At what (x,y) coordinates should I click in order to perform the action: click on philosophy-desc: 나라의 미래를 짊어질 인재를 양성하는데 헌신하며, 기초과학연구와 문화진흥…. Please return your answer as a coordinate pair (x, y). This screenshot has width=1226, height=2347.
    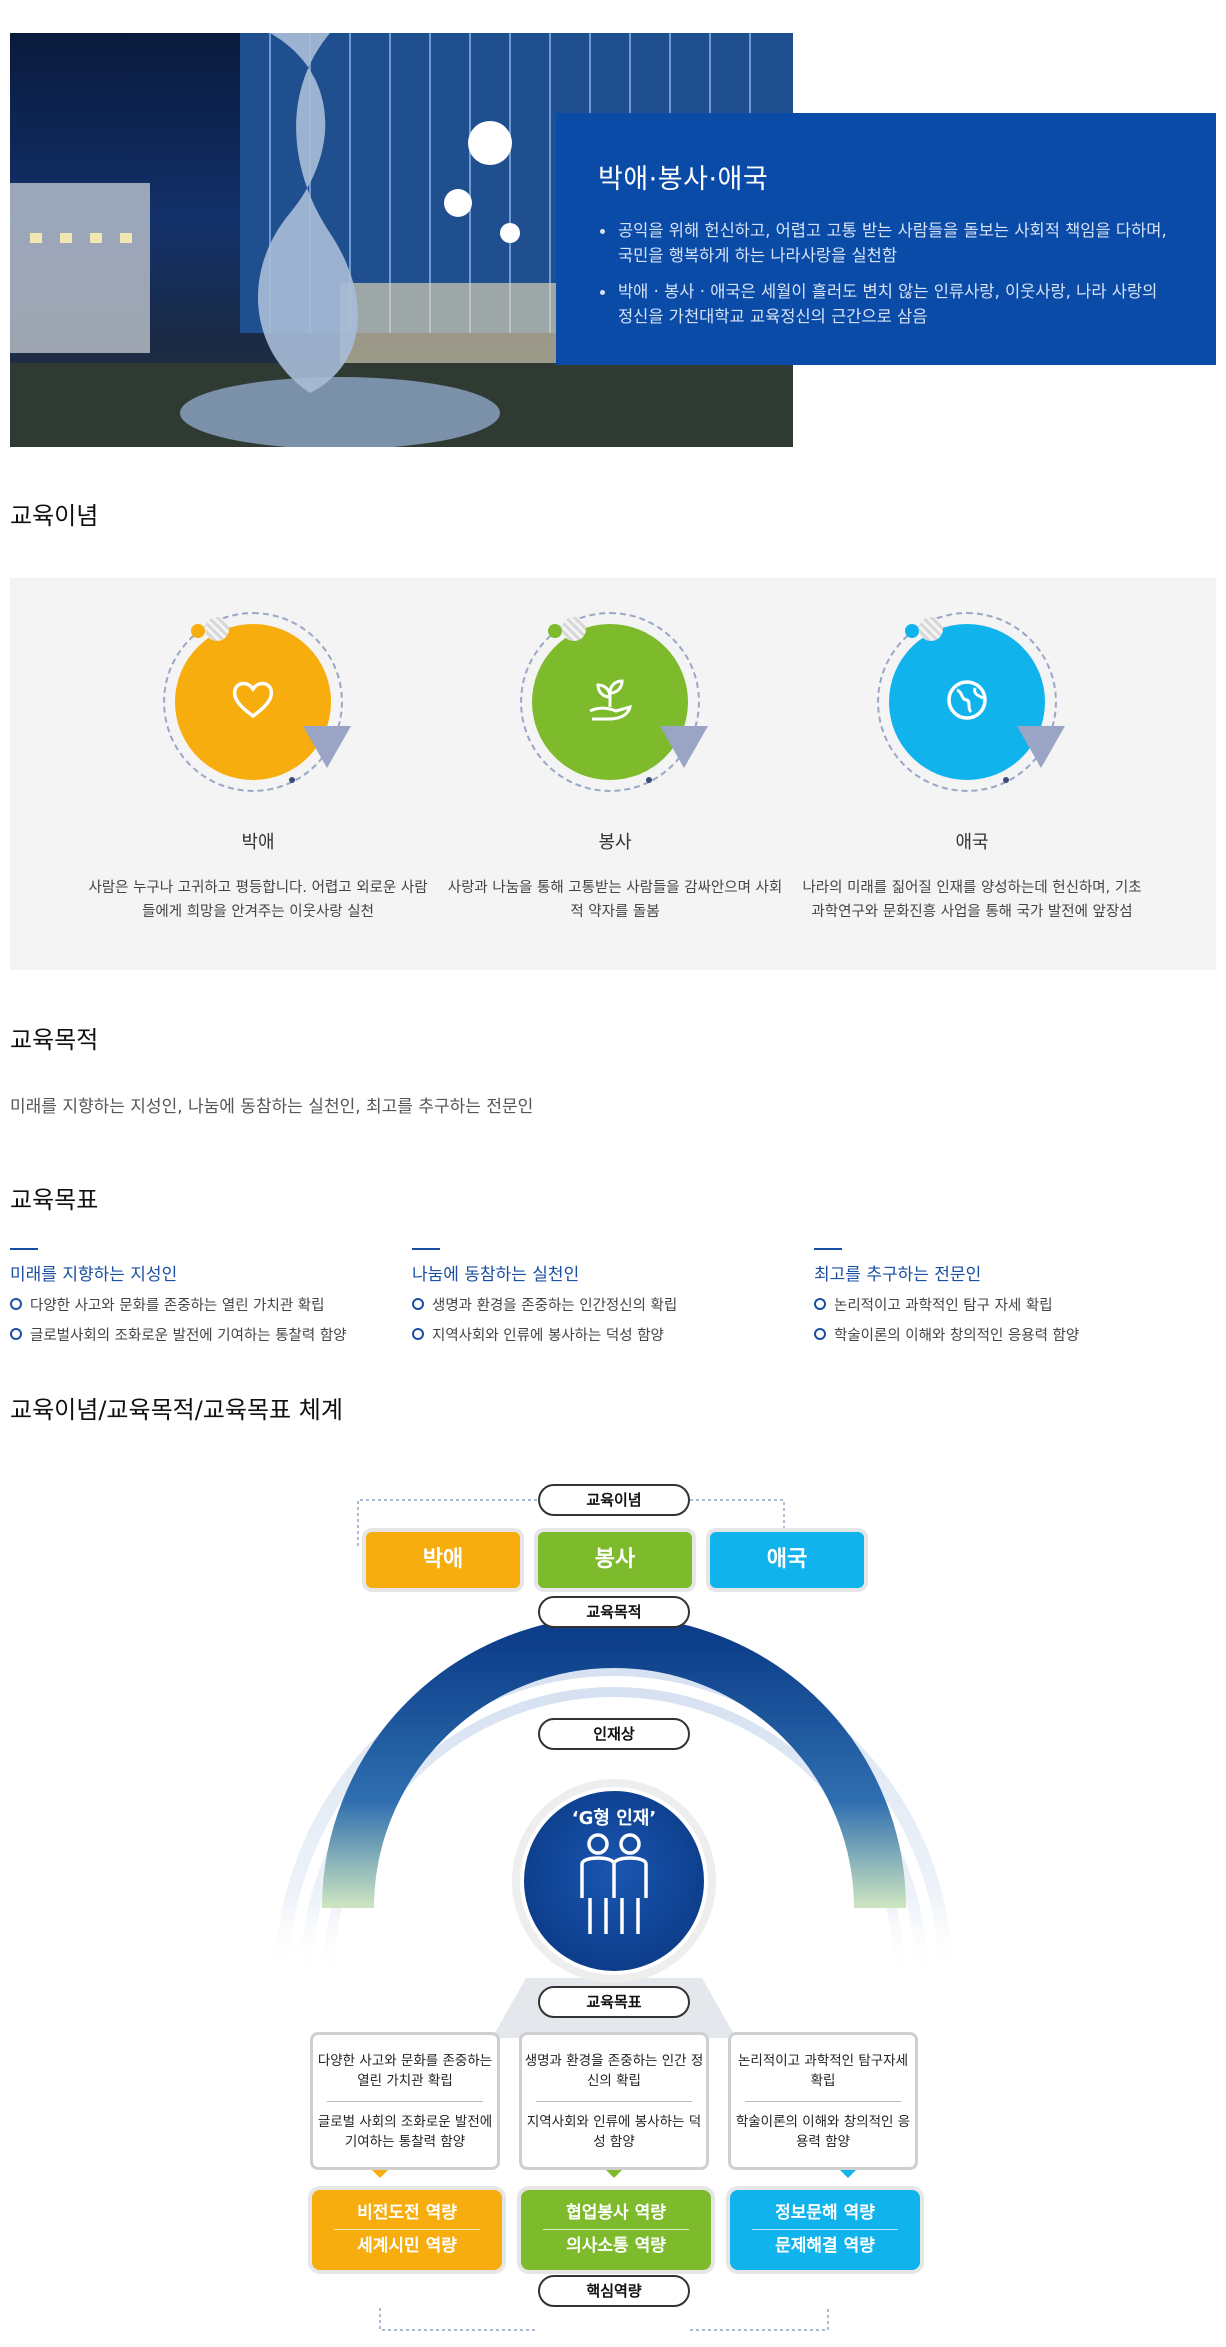
    Looking at the image, I should click on (972, 900).